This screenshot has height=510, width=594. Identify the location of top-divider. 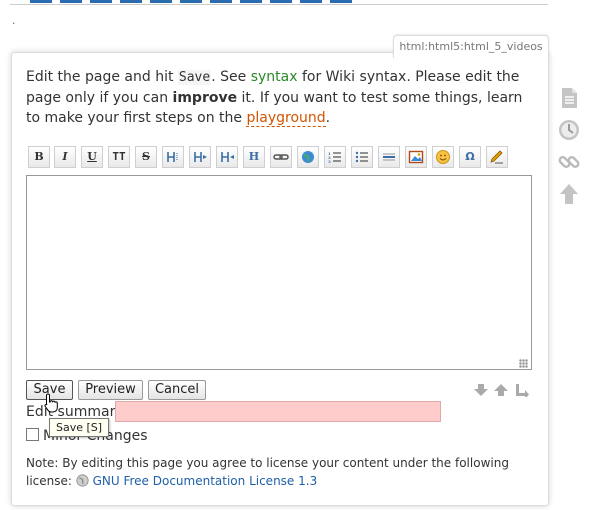
(279, 4).